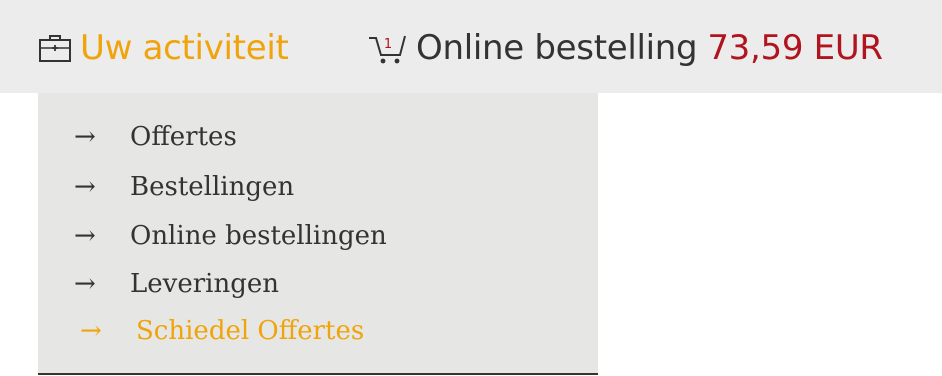  I want to click on briefcase-icon, so click(55, 48).